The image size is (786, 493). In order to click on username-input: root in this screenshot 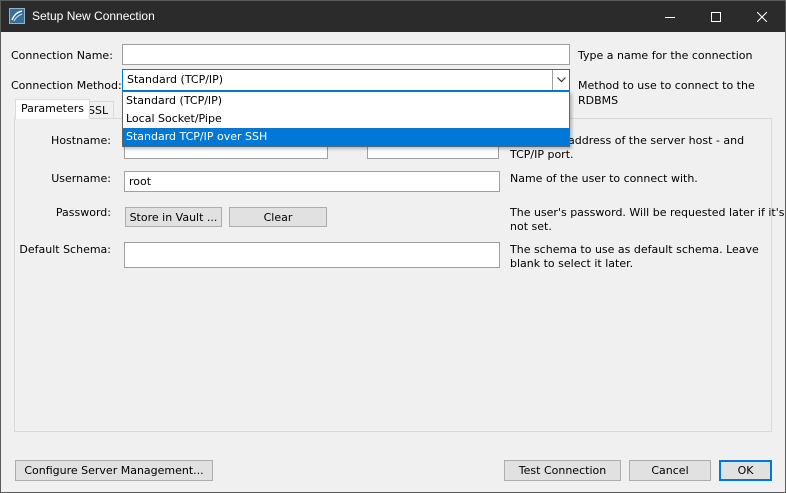, I will do `click(312, 181)`.